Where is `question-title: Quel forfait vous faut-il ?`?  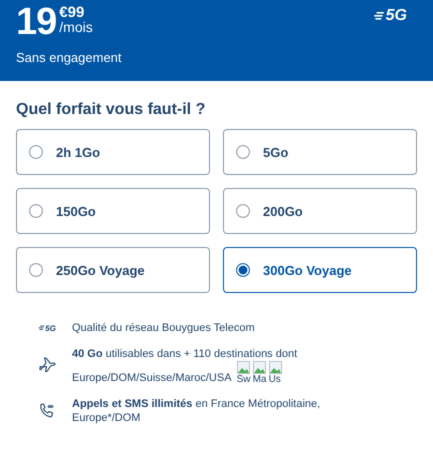
question-title: Quel forfait vous faut-il ? is located at coordinates (111, 110).